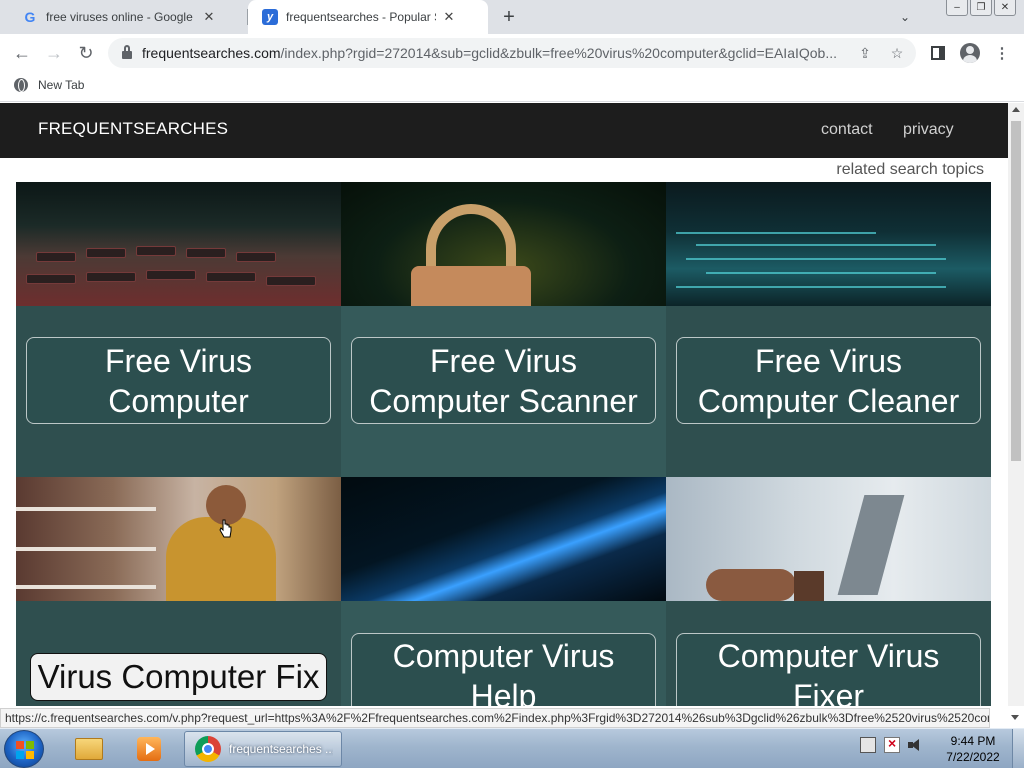  I want to click on start-button, so click(24, 749).